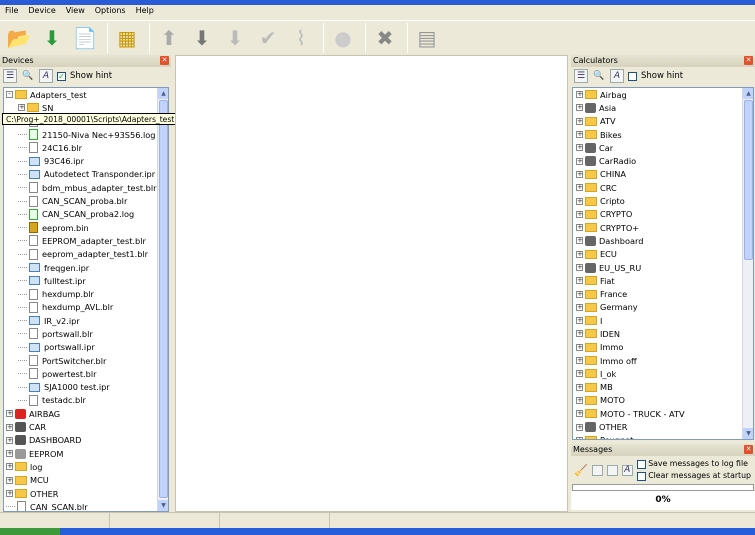 Image resolution: width=755 pixels, height=535 pixels. What do you see at coordinates (86, 387) in the screenshot?
I see `device-tree-item: SJA1000 test.ipr` at bounding box center [86, 387].